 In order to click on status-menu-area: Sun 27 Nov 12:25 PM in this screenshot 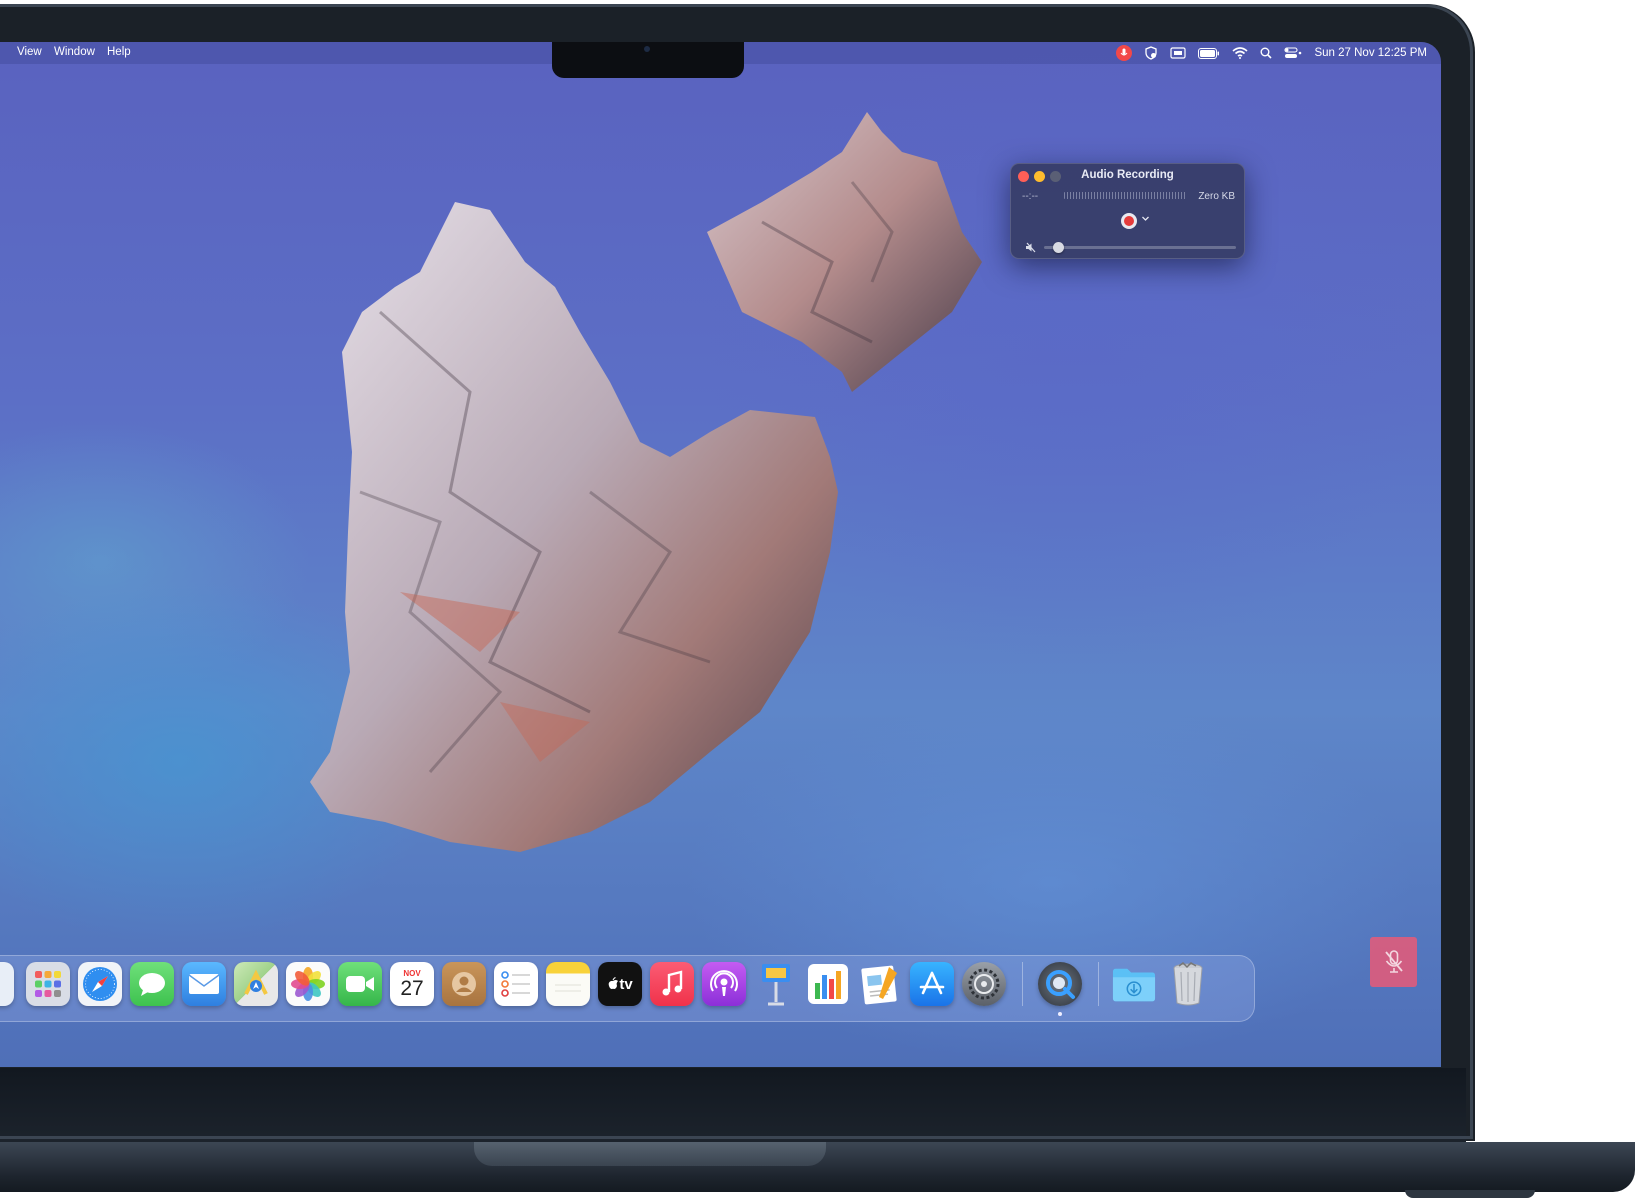, I will do `click(1271, 53)`.